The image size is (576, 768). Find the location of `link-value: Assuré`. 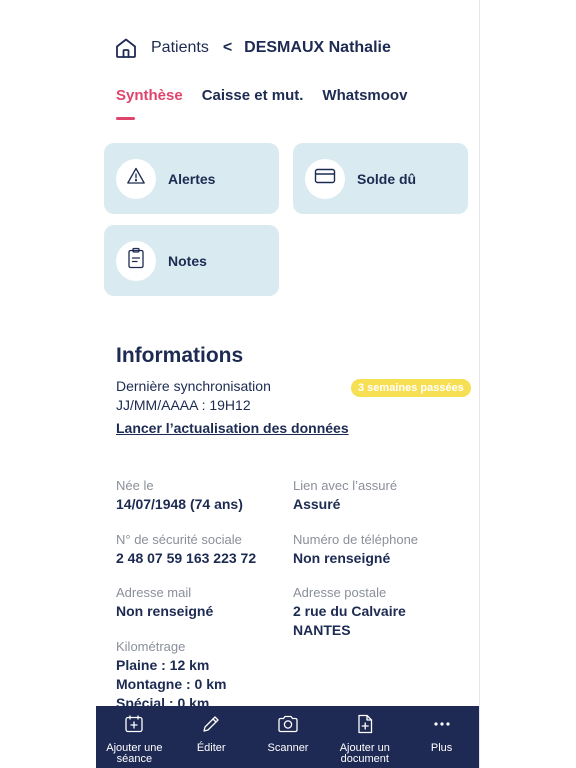

link-value: Assuré is located at coordinates (317, 504).